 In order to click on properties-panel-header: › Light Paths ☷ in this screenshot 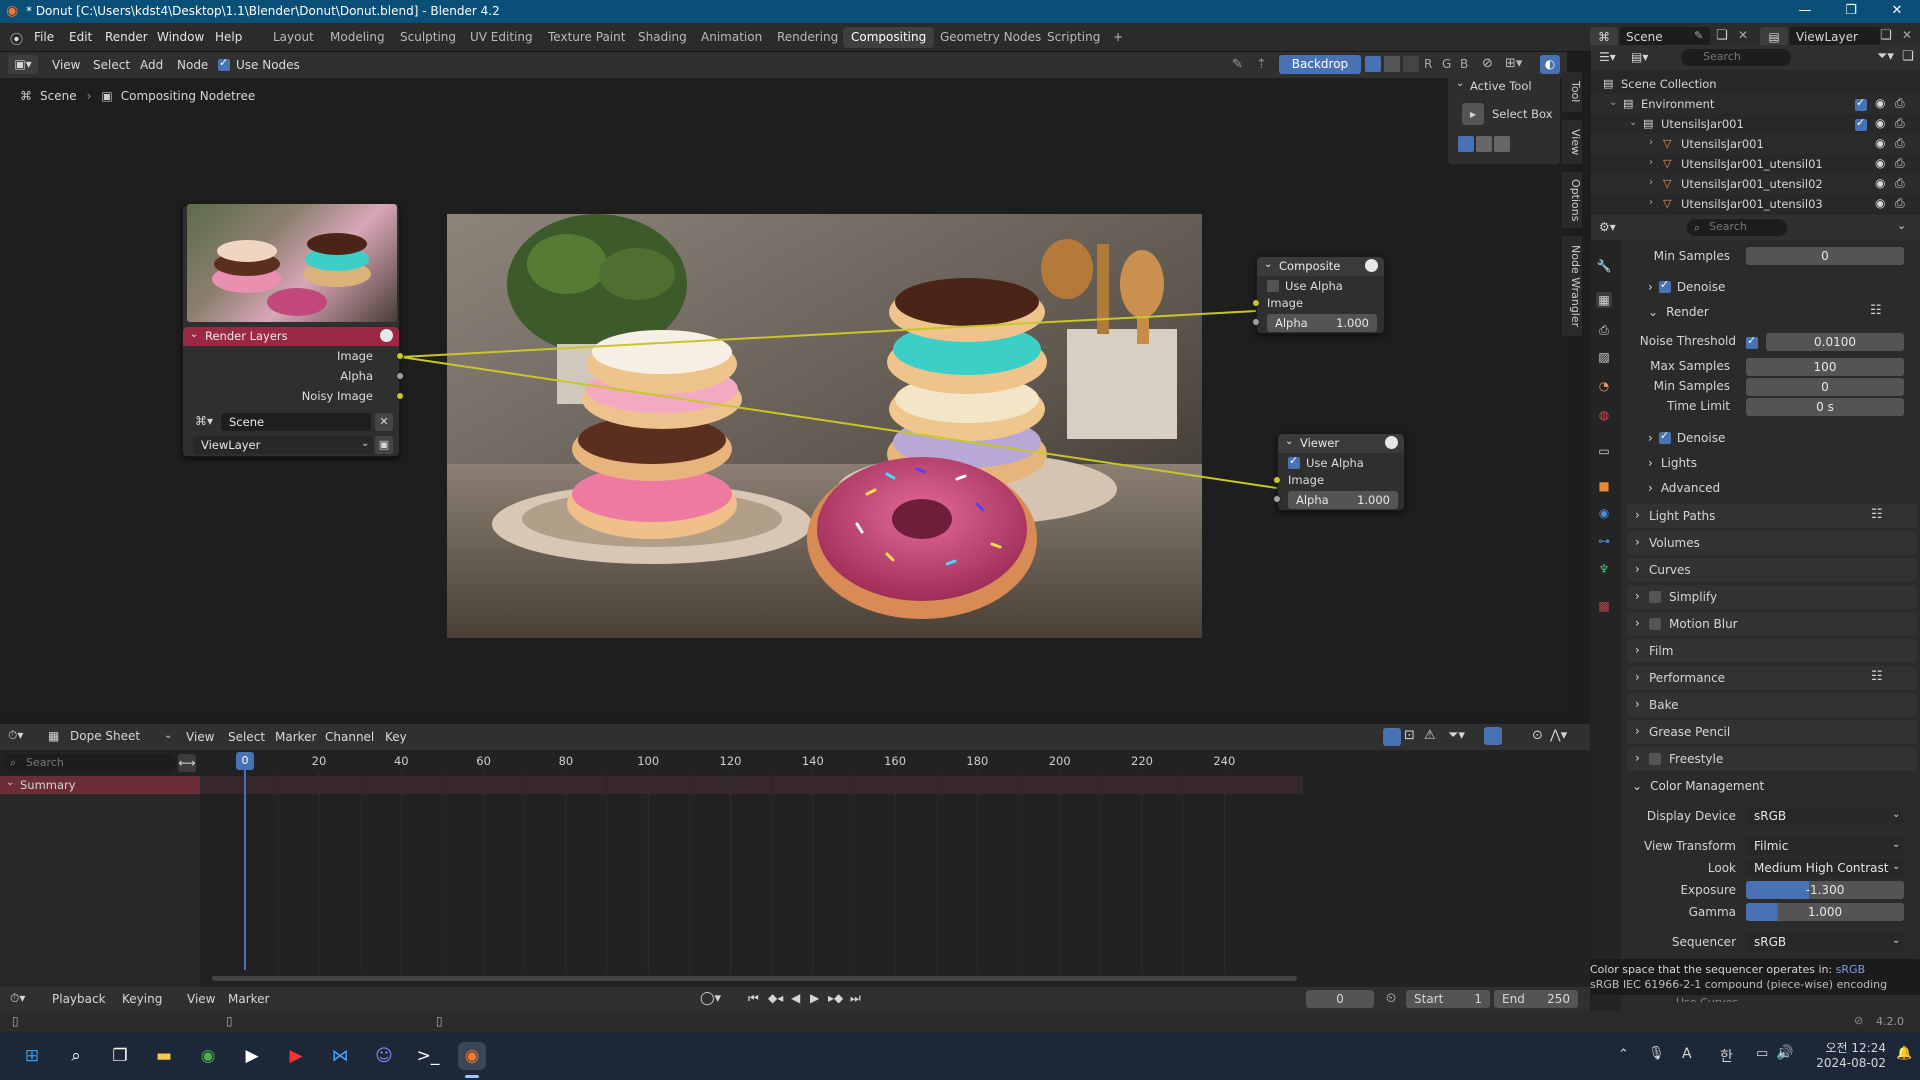, I will do `click(1772, 516)`.